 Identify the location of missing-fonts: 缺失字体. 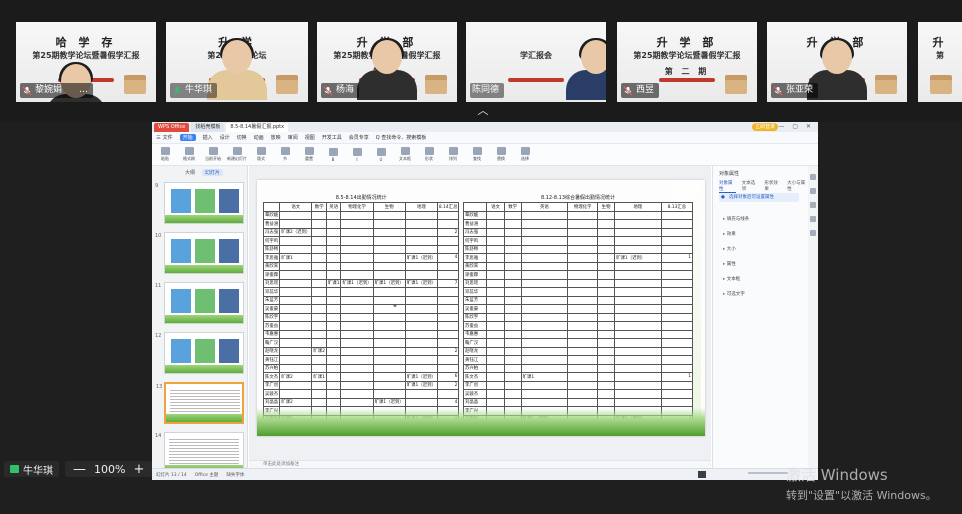
(235, 475).